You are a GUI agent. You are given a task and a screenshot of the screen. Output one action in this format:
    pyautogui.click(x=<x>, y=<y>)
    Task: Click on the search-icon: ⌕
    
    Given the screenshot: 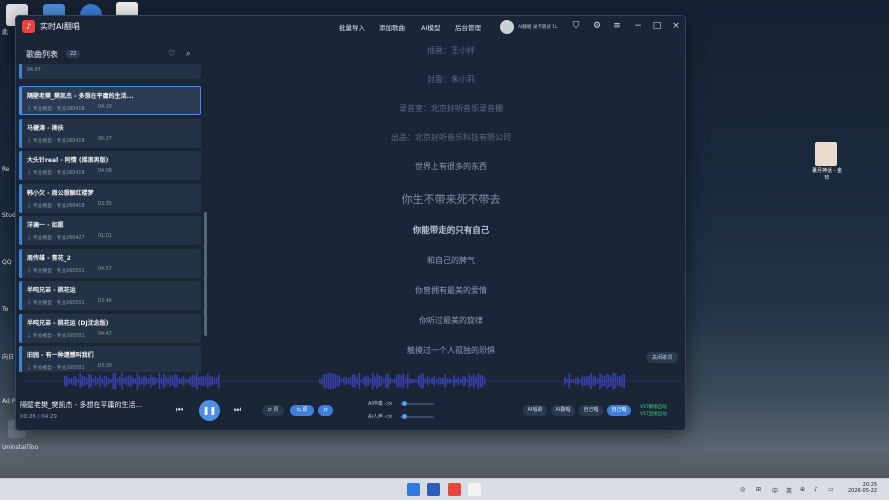 What is the action you would take?
    pyautogui.click(x=188, y=54)
    